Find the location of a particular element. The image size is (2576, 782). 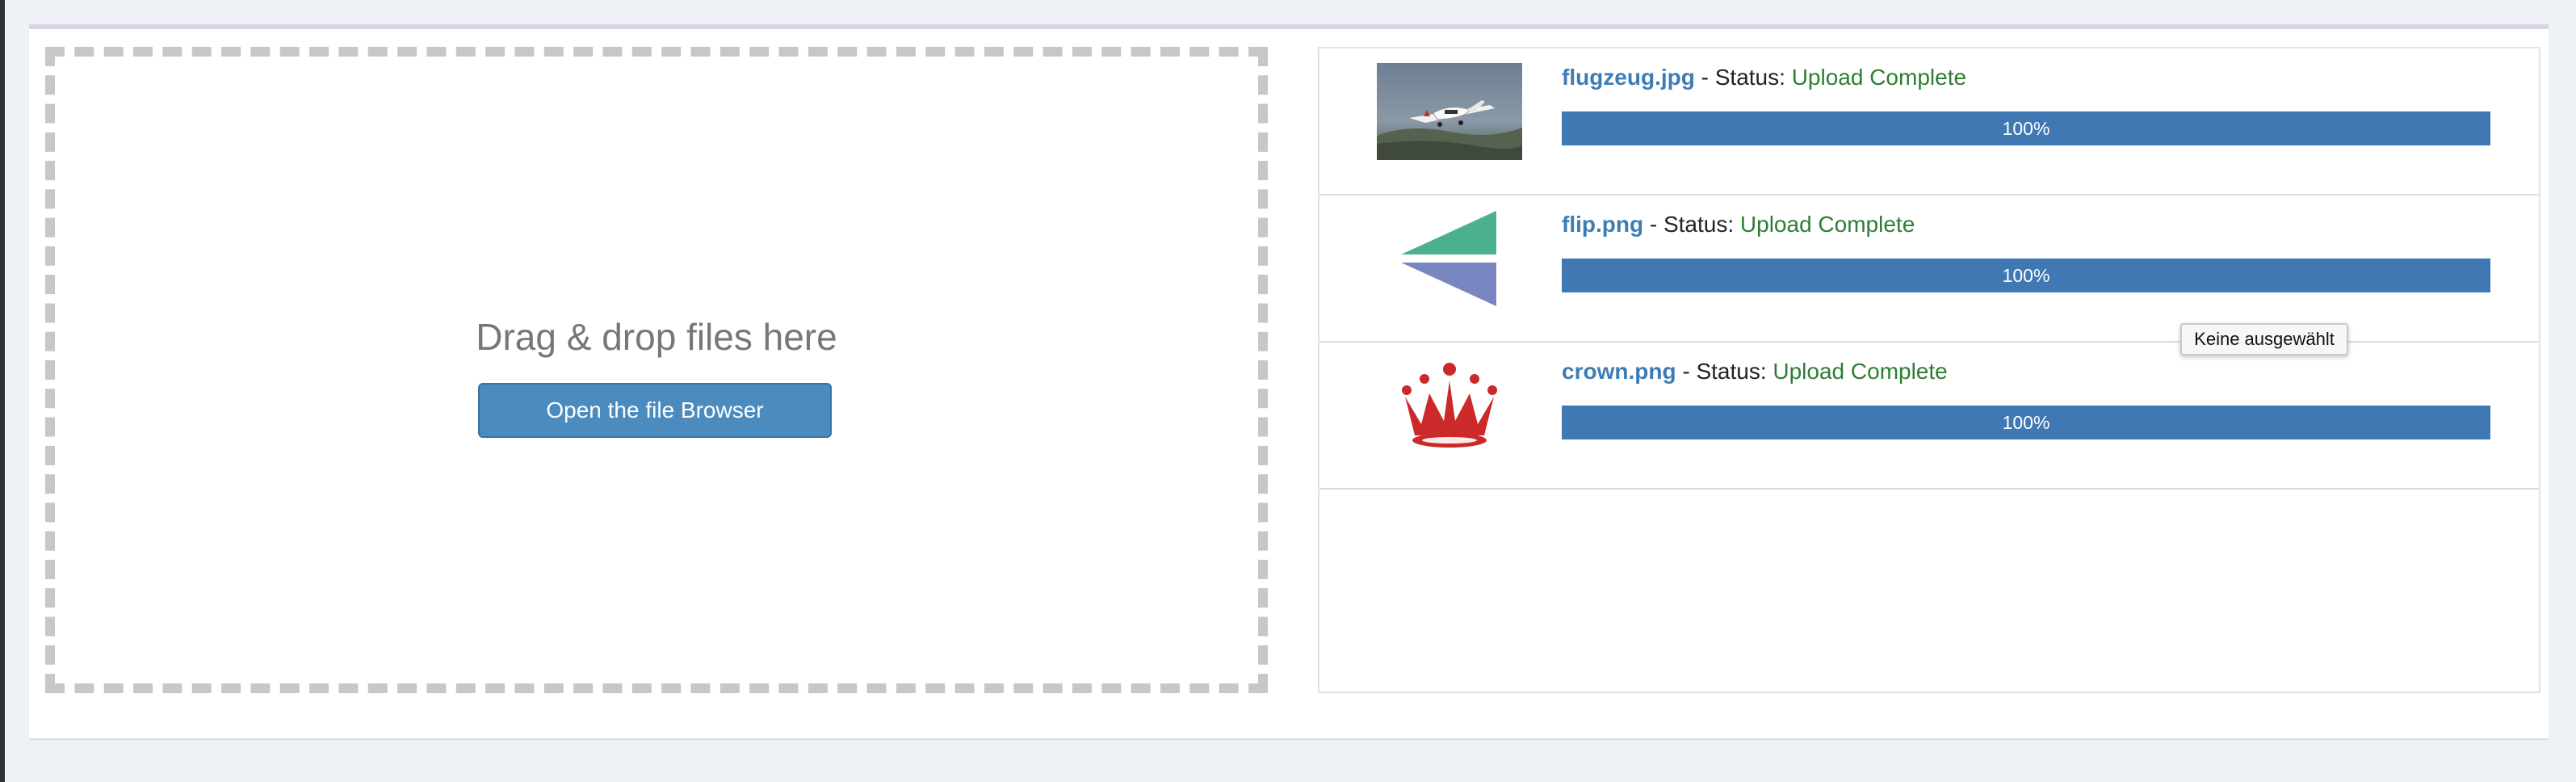

file-item: flip.png - Status: Upload Complete 100% is located at coordinates (1929, 269).